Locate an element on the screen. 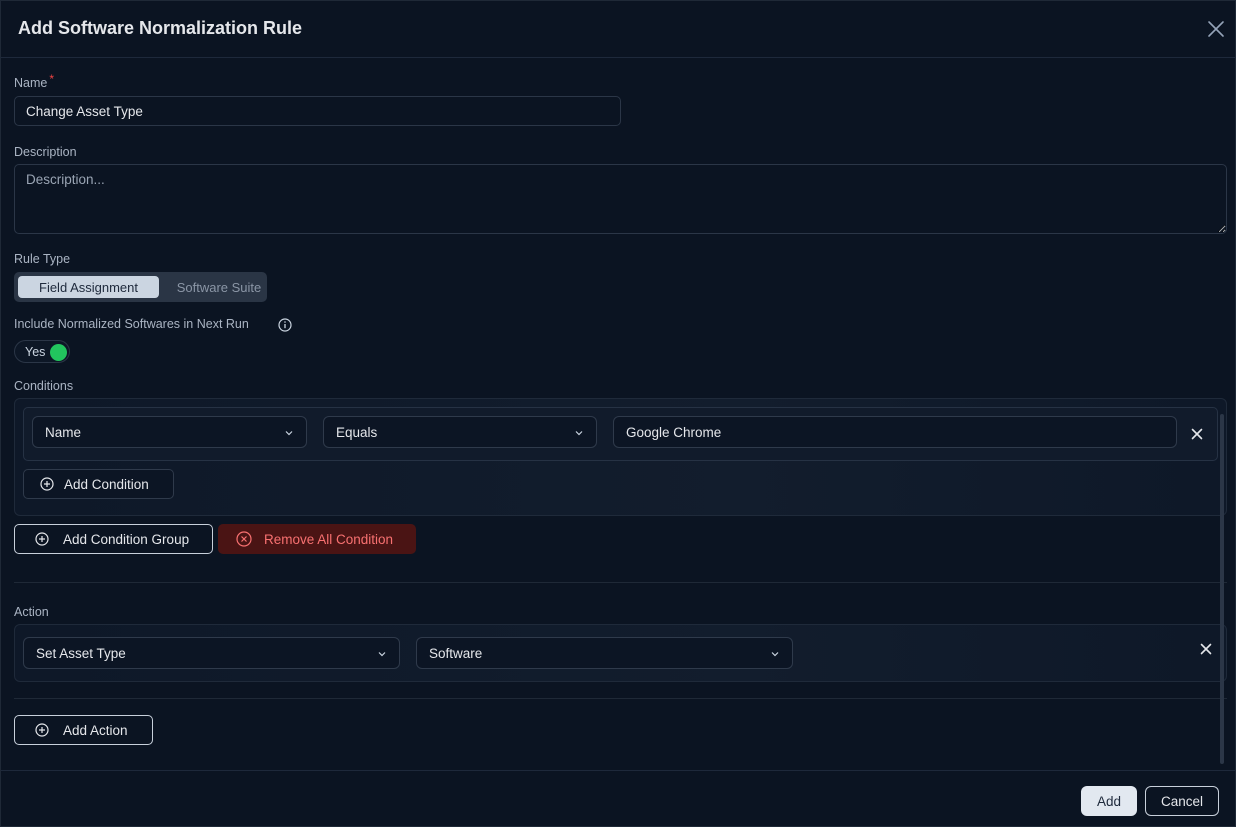  condition-value-text: Google Chrome is located at coordinates (674, 432).